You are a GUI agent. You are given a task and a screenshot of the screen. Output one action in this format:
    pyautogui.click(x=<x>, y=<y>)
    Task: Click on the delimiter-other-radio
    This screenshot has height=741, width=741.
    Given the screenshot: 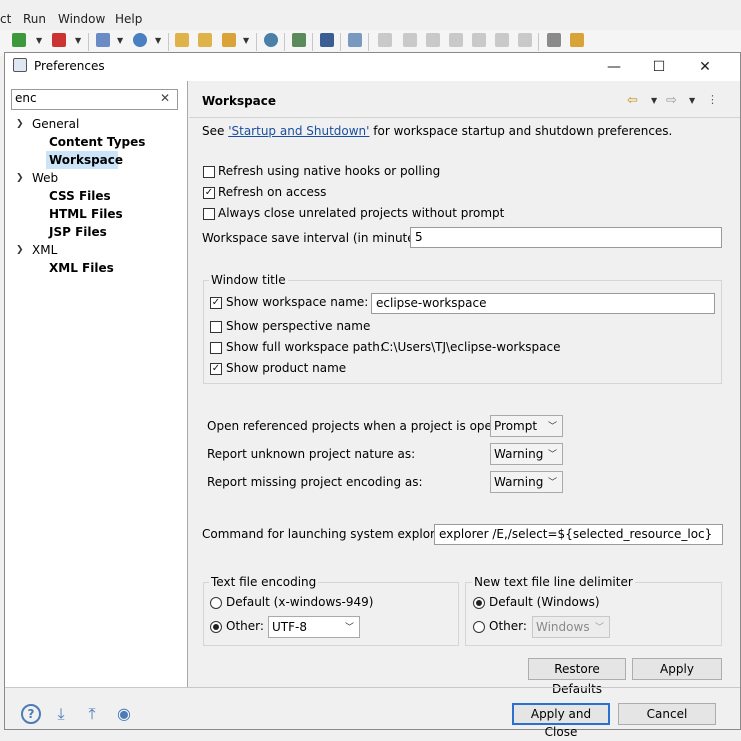 What is the action you would take?
    pyautogui.click(x=479, y=627)
    